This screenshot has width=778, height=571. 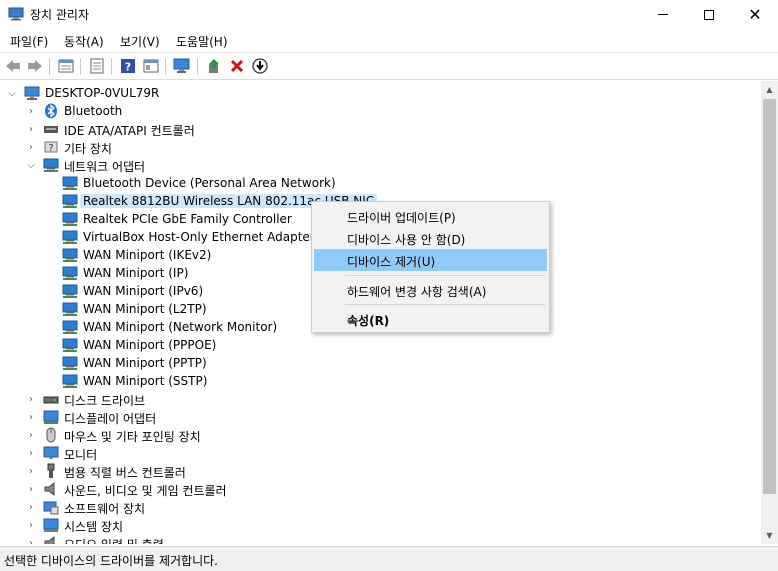 I want to click on usb-icon, so click(x=51, y=470).